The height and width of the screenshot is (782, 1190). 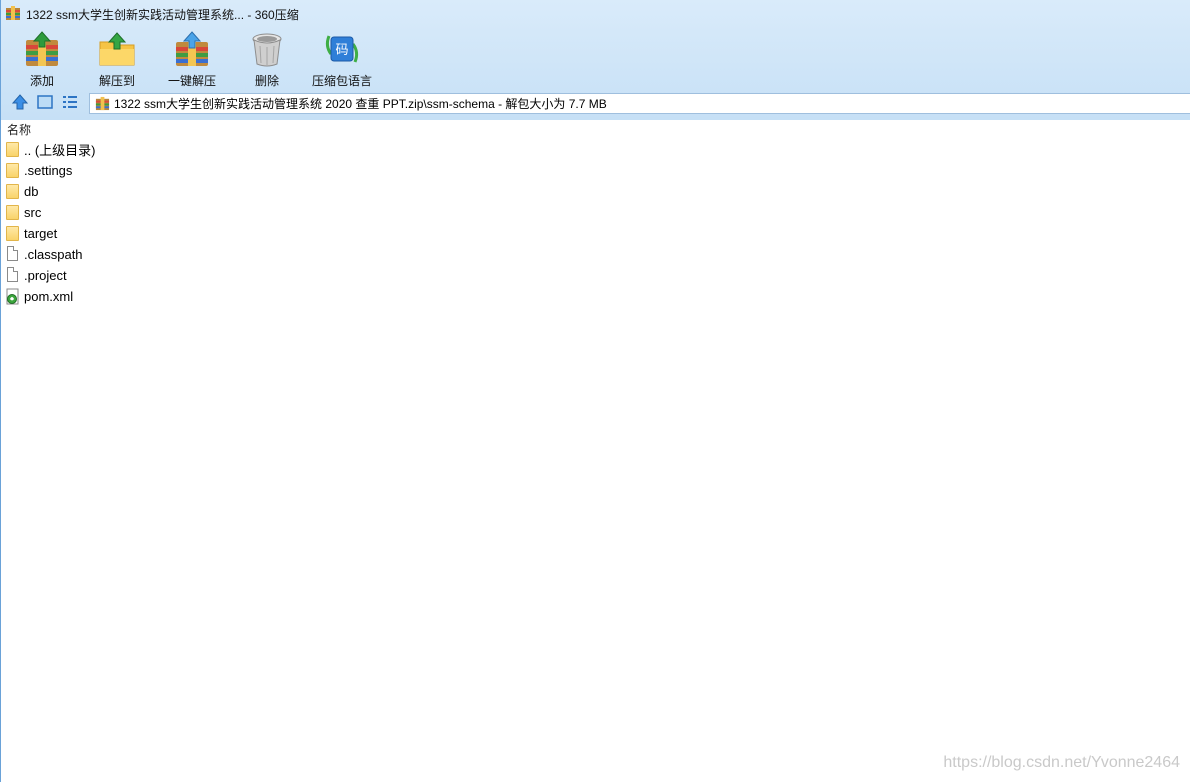 I want to click on extract-to-label: 解压到, so click(x=116, y=81).